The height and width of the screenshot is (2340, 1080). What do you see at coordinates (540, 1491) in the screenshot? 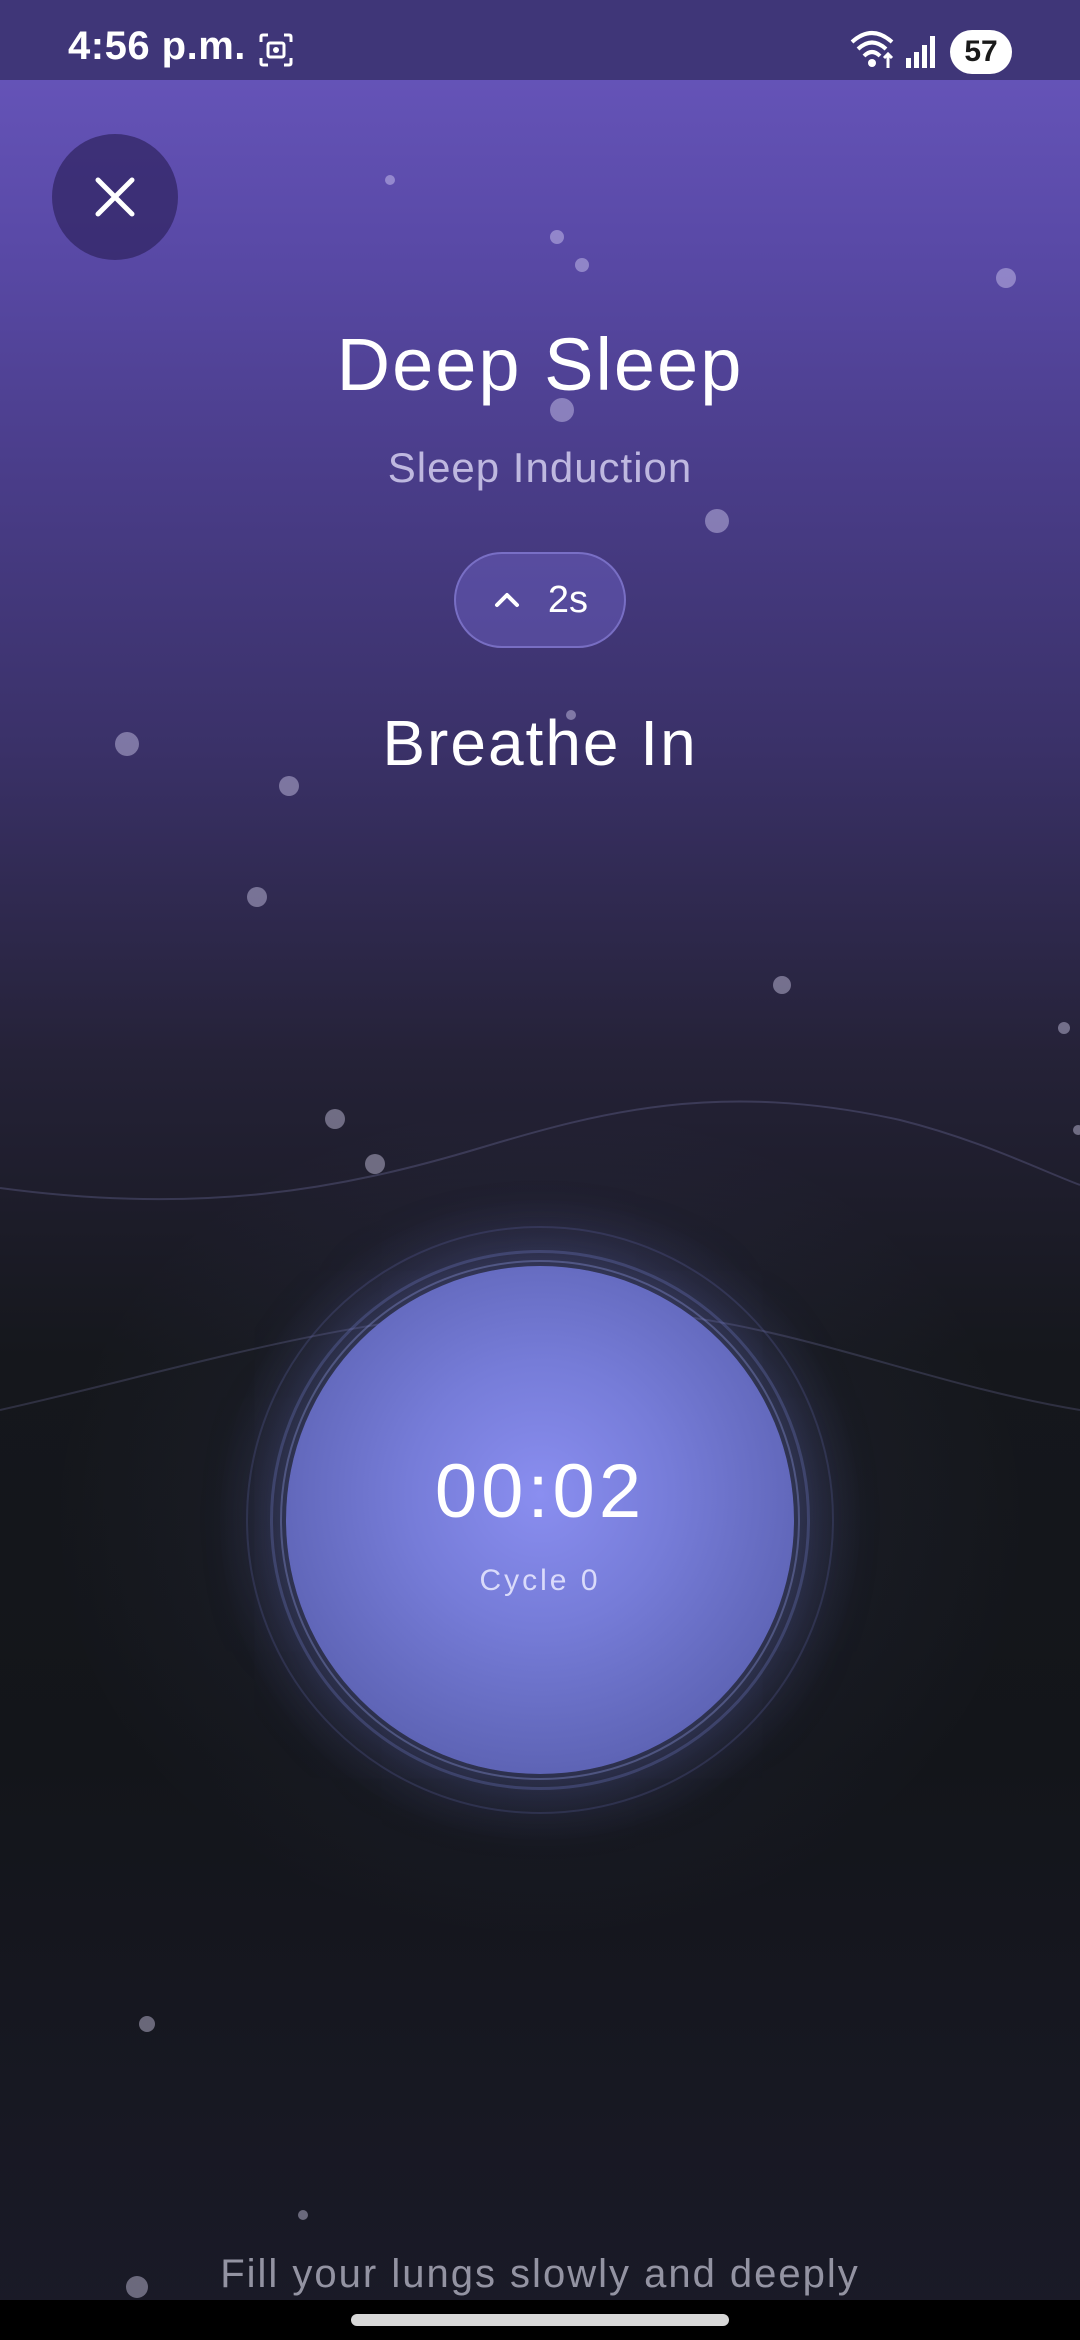
I see `timer: 00:02` at bounding box center [540, 1491].